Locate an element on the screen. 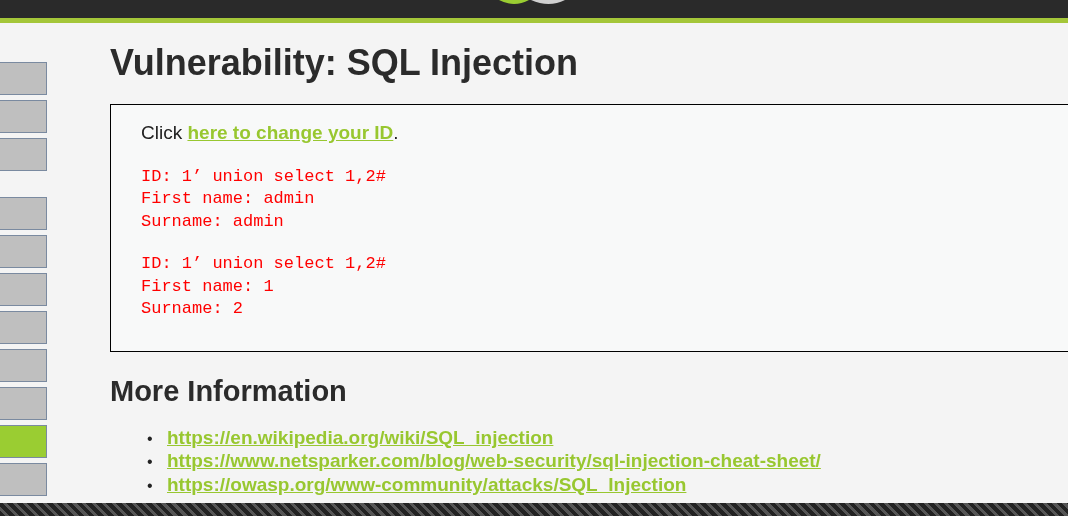  reference-link: https://en.wikipedia.org/wiki/SQL_injection is located at coordinates (360, 437).